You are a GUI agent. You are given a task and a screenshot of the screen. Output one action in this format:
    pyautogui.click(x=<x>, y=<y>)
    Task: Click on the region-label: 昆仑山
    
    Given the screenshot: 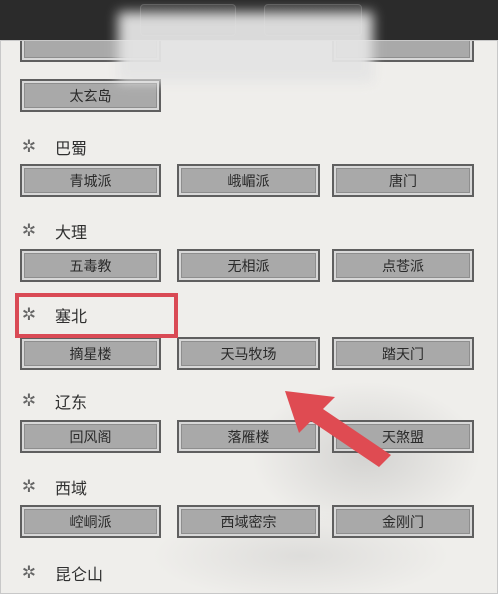 What is the action you would take?
    pyautogui.click(x=79, y=574)
    